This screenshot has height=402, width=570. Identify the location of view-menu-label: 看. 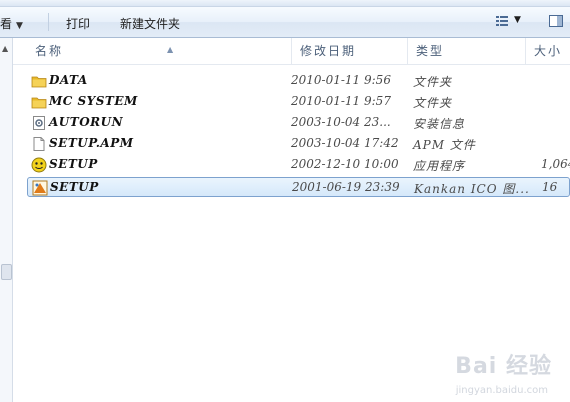
(6, 24).